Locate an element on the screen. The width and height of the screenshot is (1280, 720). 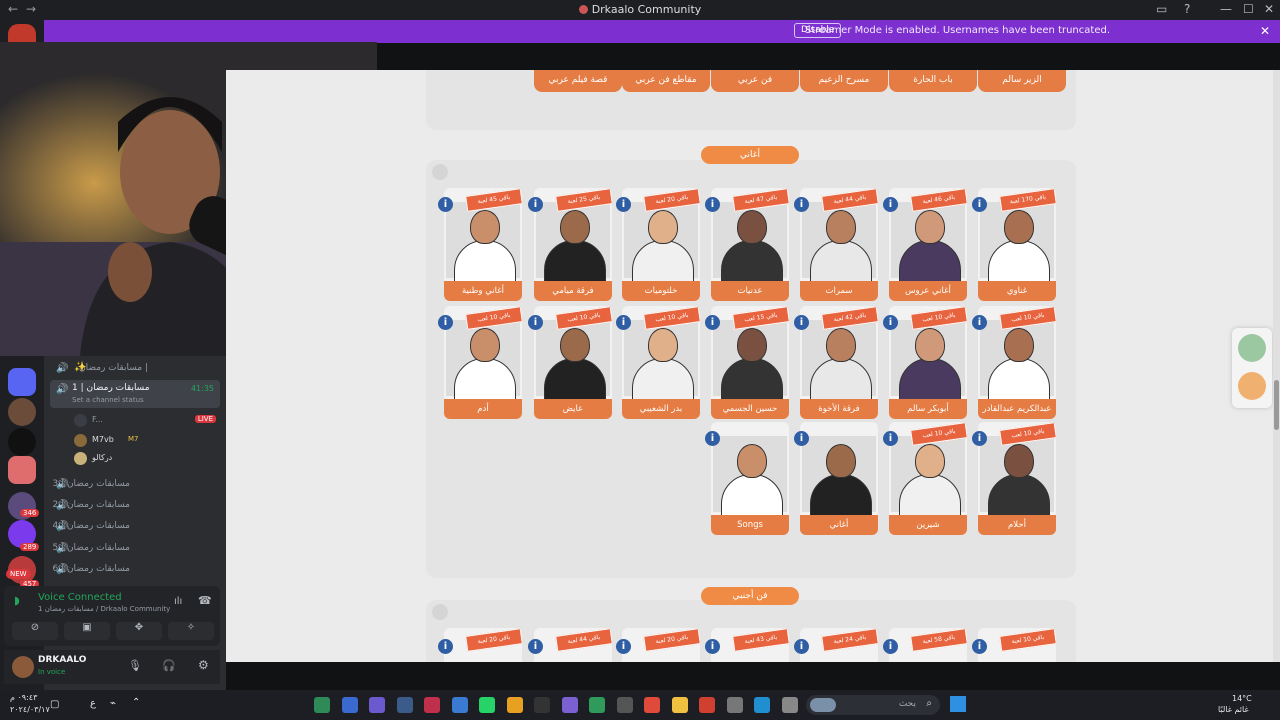
whatsapp-icon is located at coordinates (487, 705).